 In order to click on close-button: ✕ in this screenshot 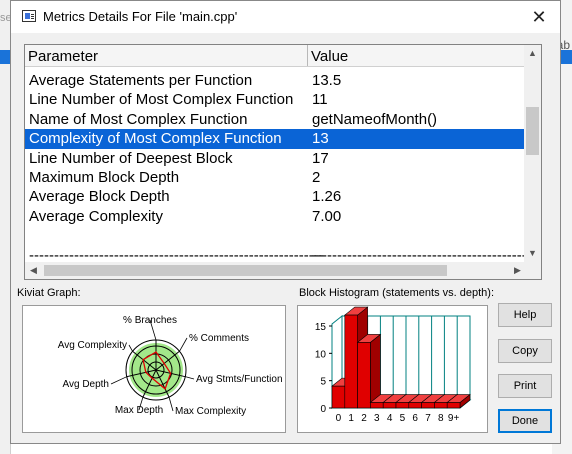, I will do `click(539, 17)`.